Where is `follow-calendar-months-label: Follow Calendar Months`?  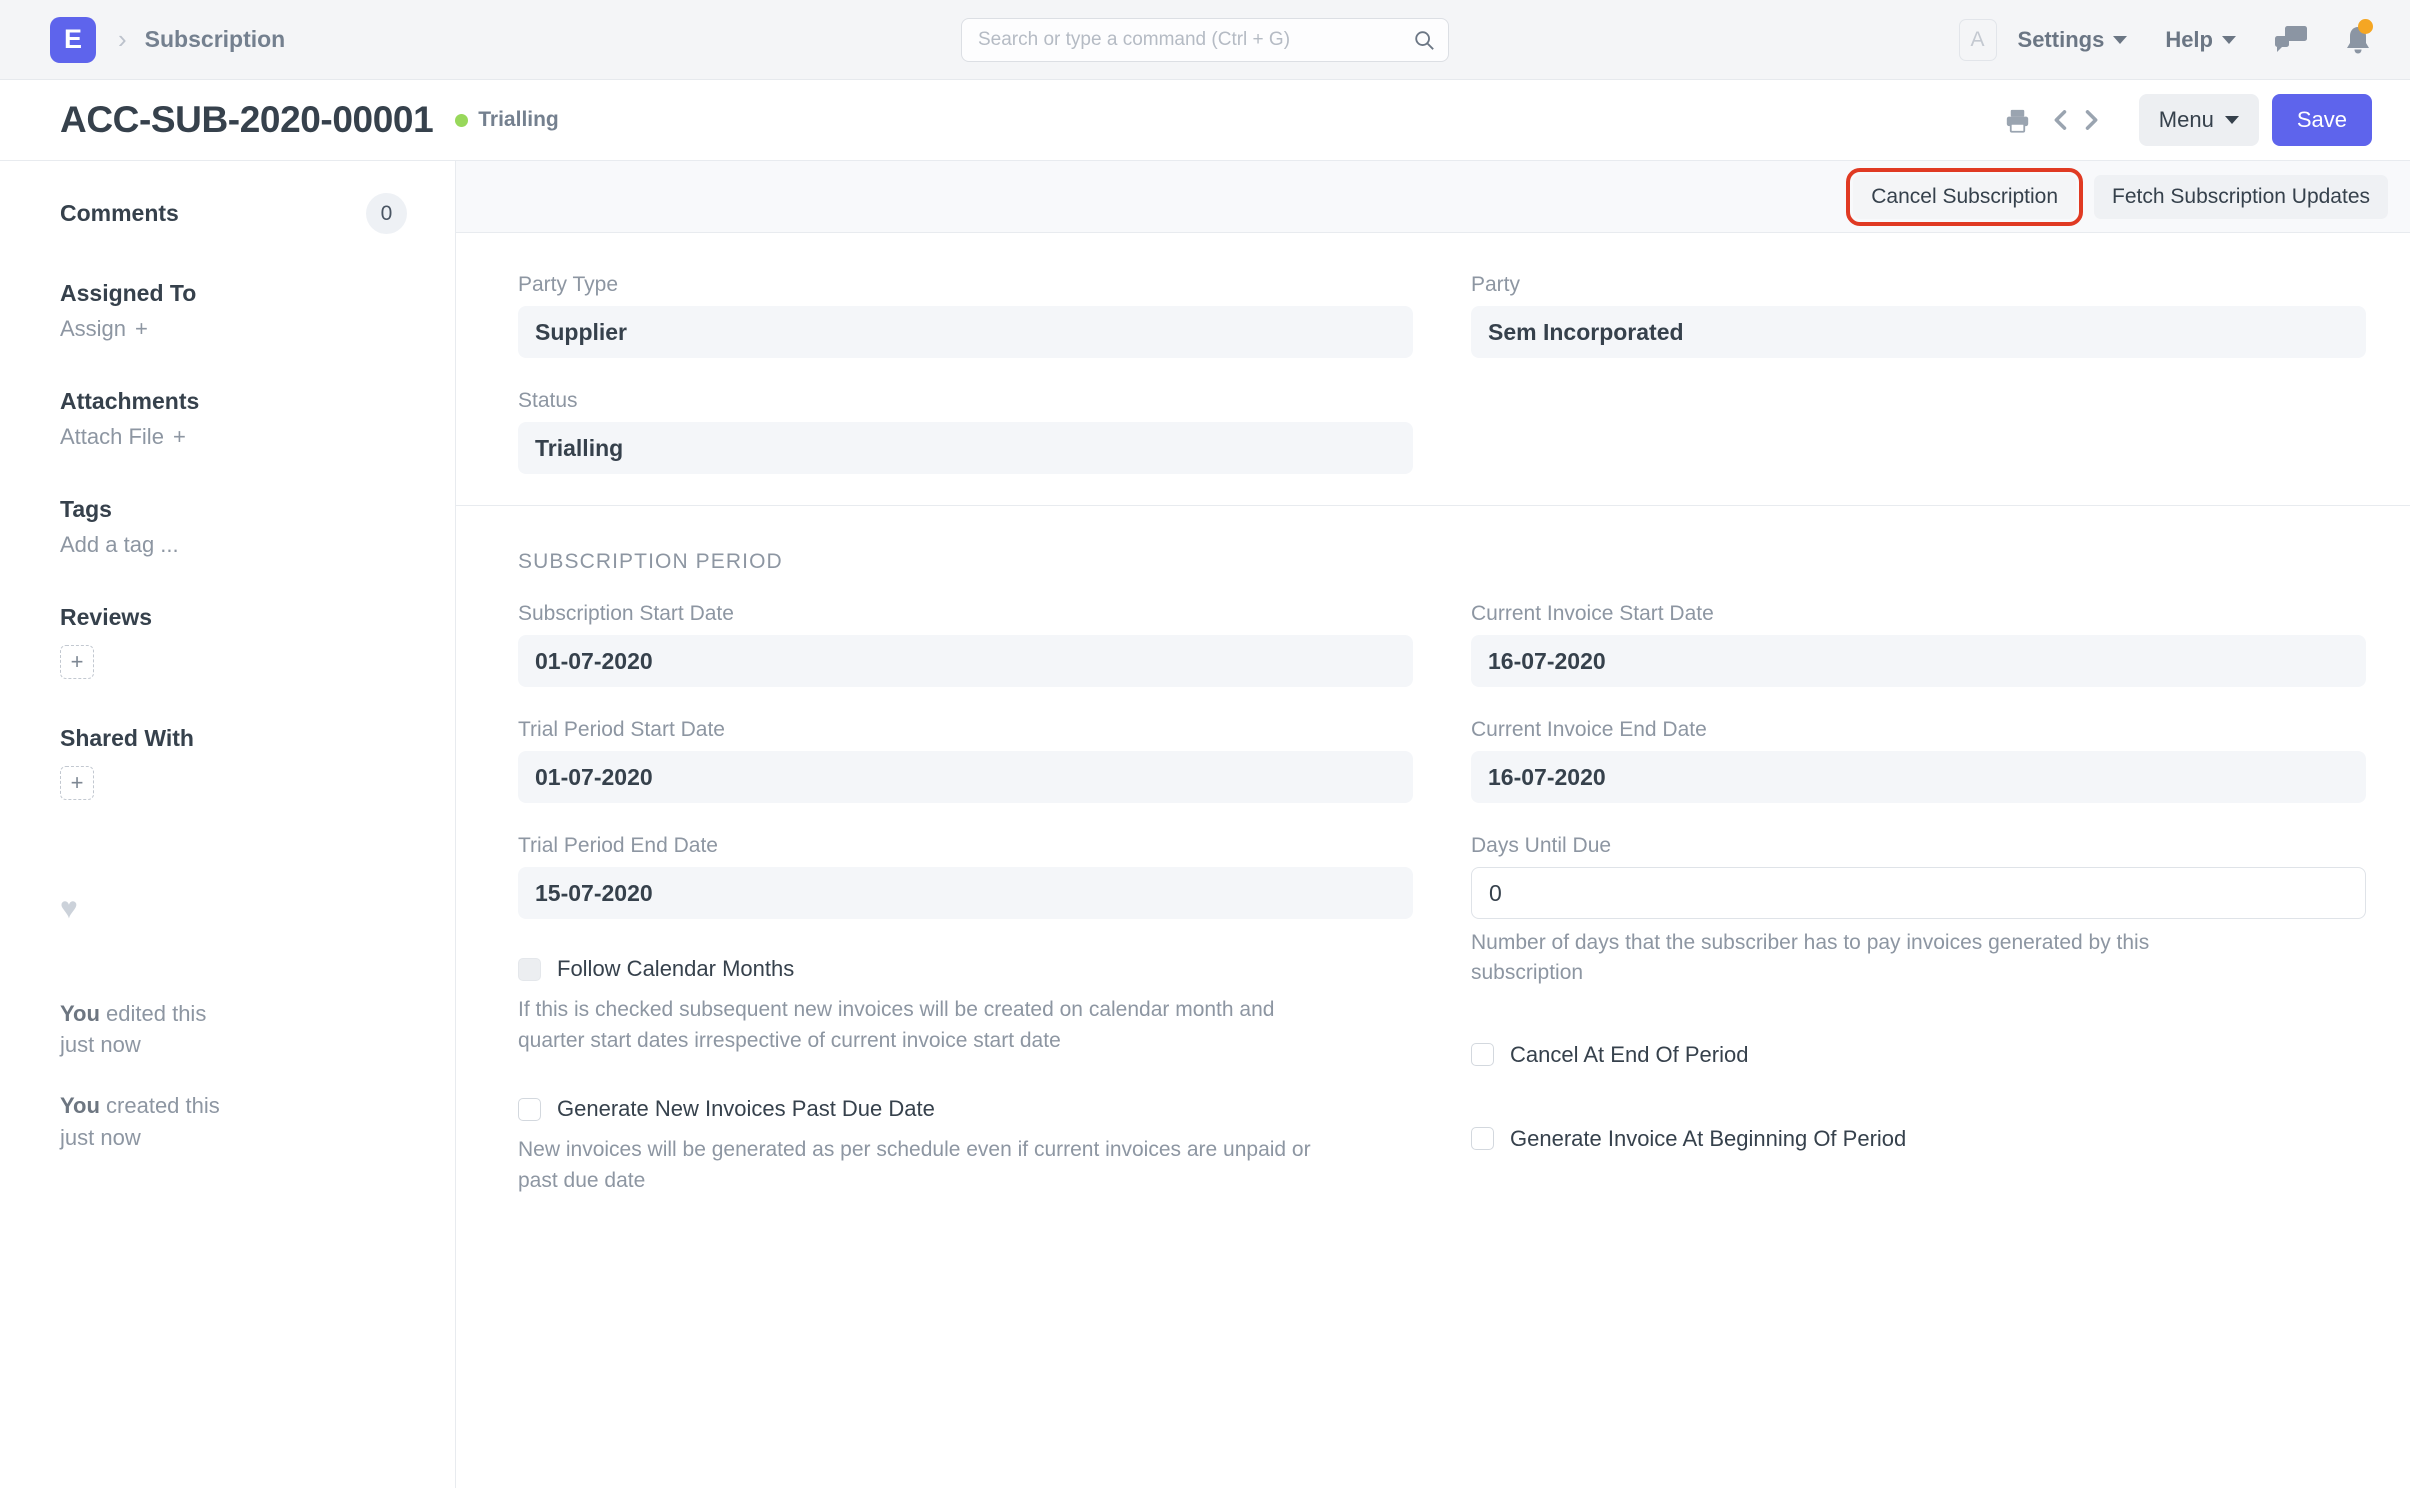
follow-calendar-months-label: Follow Calendar Months is located at coordinates (676, 968).